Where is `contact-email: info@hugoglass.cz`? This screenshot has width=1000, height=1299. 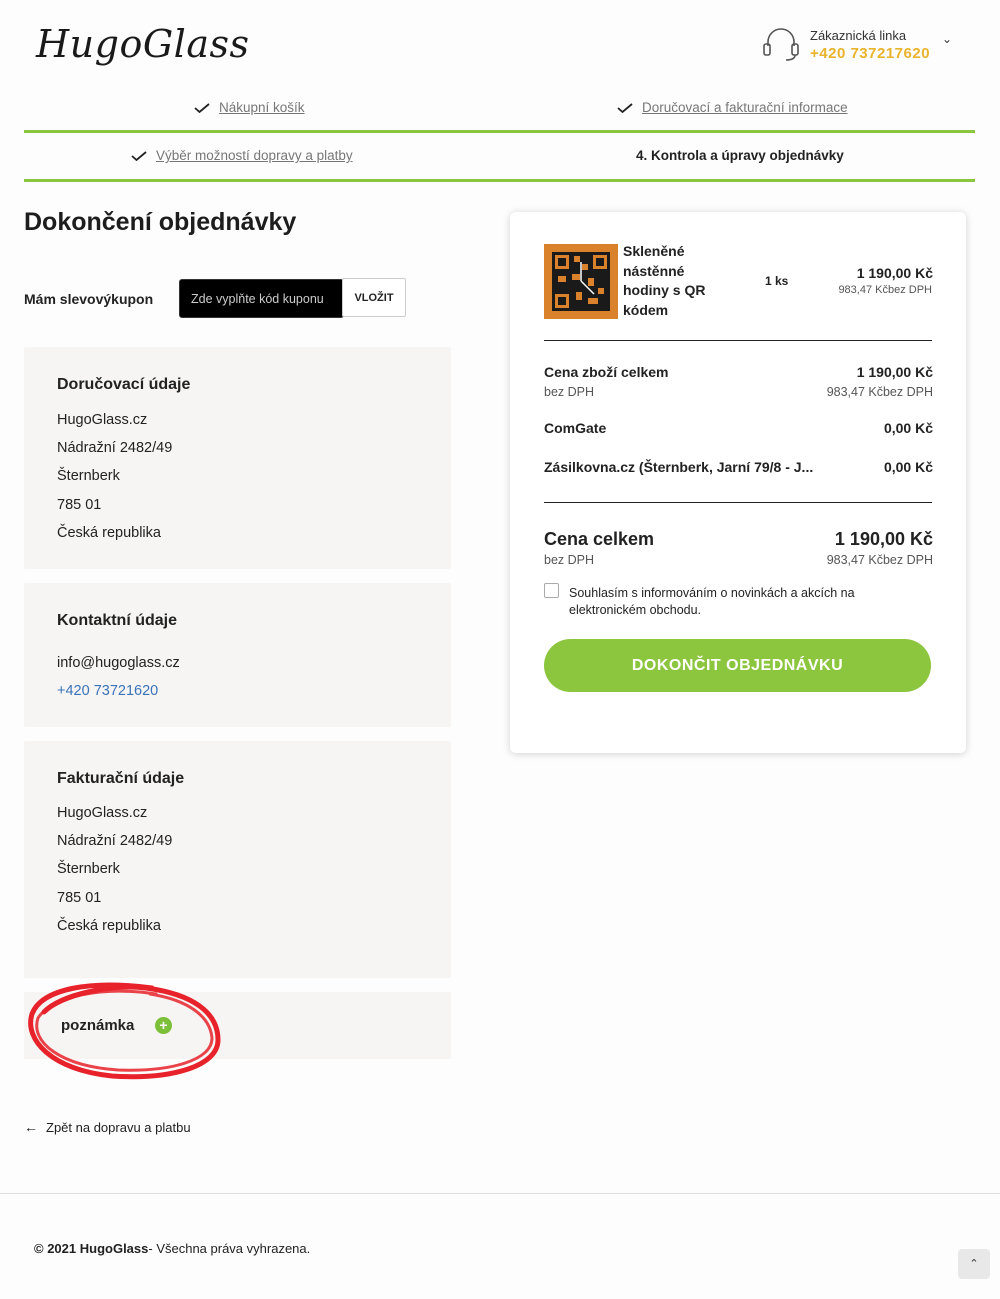 contact-email: info@hugoglass.cz is located at coordinates (118, 663).